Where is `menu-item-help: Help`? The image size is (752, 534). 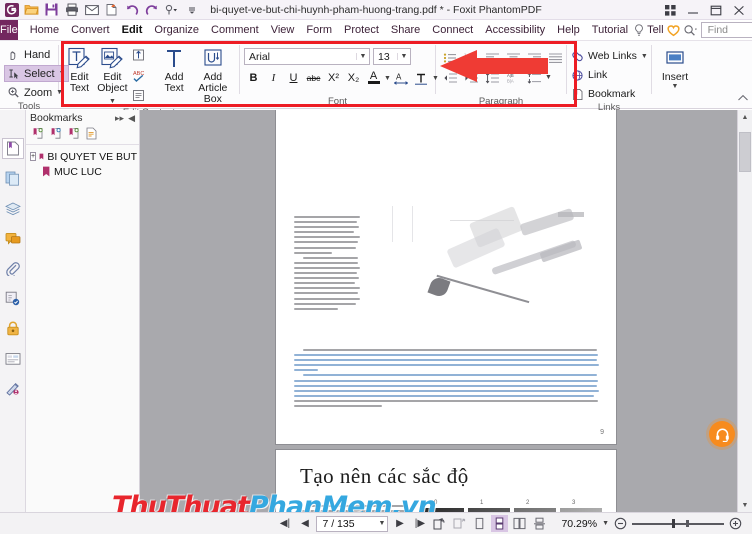
menu-item-help: Help is located at coordinates (568, 30).